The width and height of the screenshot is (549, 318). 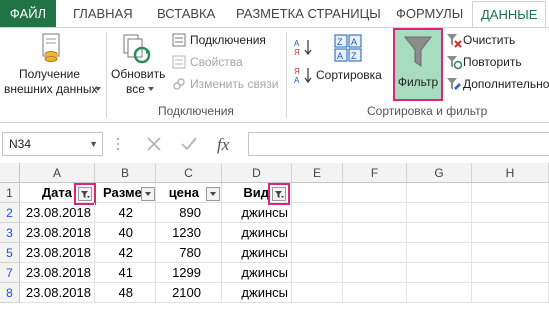 What do you see at coordinates (10, 193) in the screenshot?
I see `row-header: 1` at bounding box center [10, 193].